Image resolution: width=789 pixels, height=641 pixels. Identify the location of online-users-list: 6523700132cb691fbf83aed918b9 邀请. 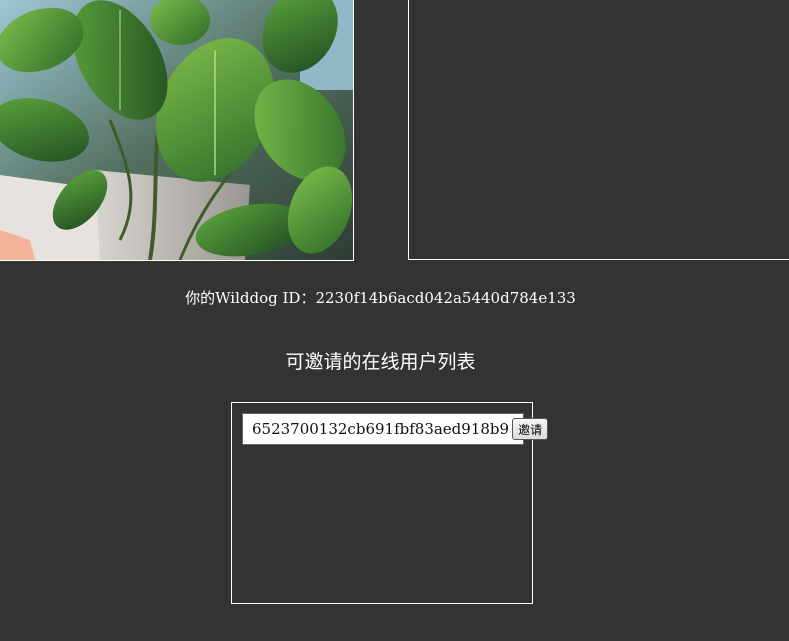
(390, 503).